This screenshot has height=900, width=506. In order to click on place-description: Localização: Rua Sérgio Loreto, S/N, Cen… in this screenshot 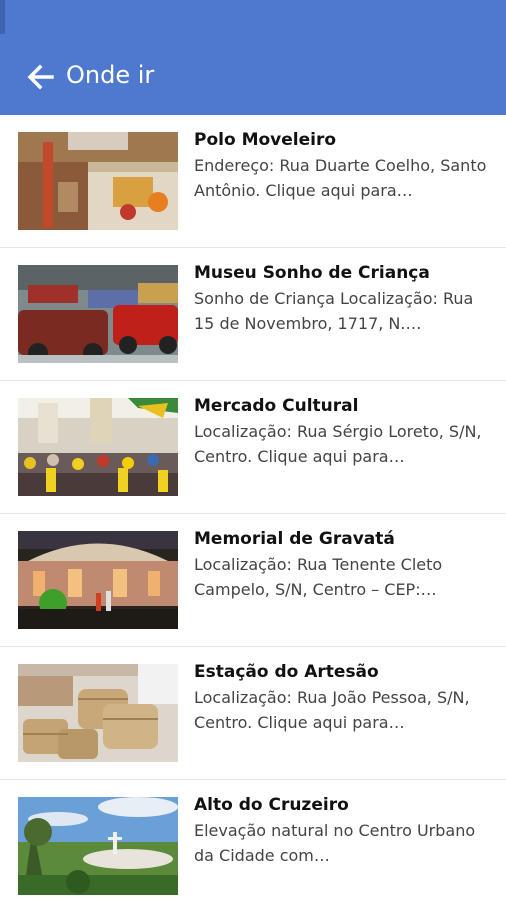, I will do `click(338, 444)`.